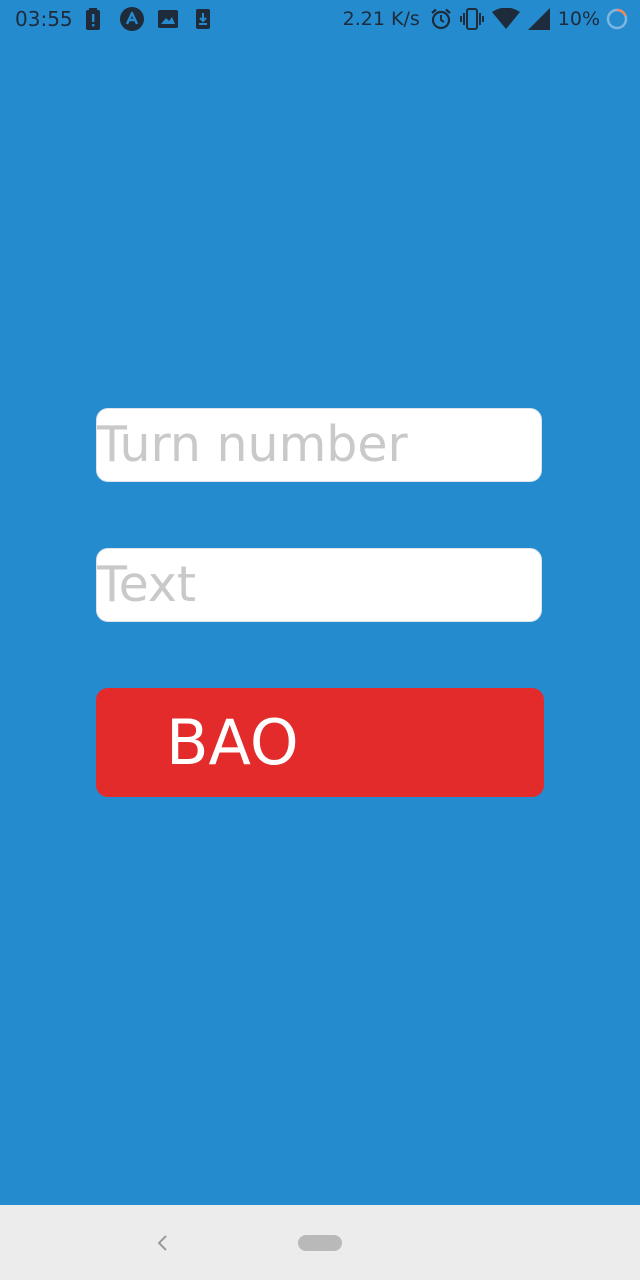 The width and height of the screenshot is (640, 1280). I want to click on wifi-icon, so click(505, 19).